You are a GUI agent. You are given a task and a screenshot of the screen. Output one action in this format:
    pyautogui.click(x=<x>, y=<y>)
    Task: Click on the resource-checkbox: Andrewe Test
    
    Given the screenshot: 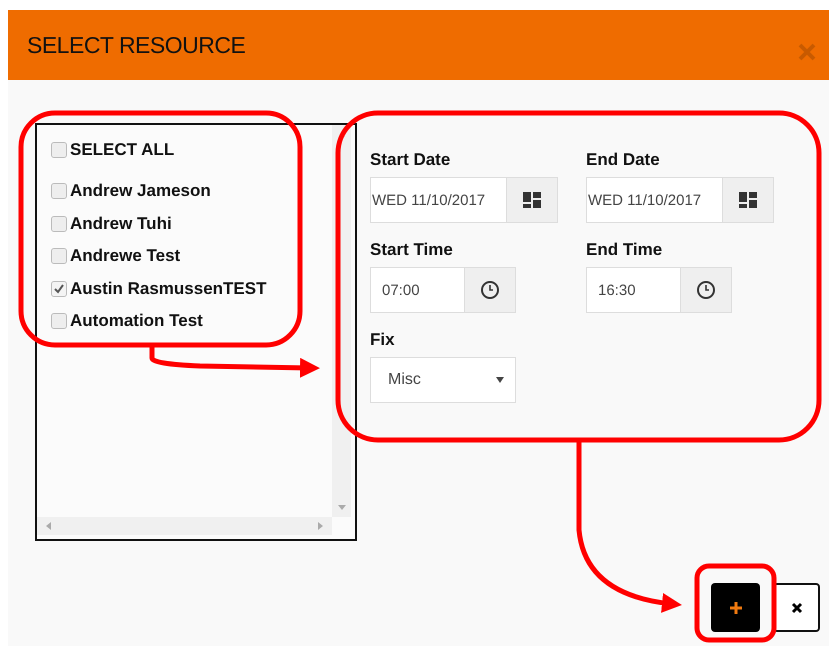 What is the action you would take?
    pyautogui.click(x=203, y=256)
    